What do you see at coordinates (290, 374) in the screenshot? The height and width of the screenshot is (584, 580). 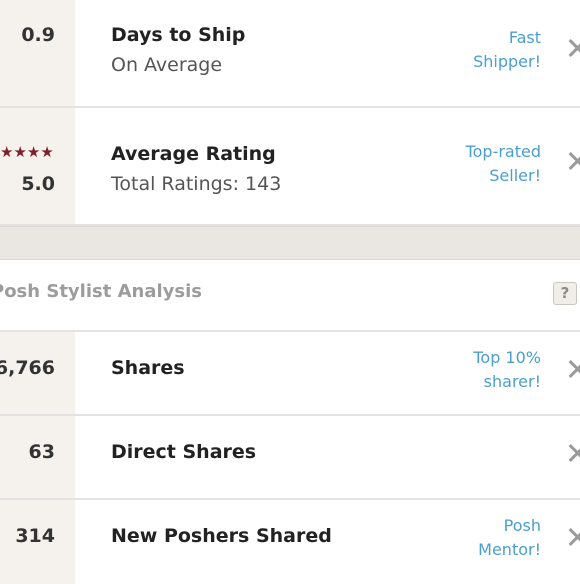 I see `shares-row: 6,766 Shares Top 10% sharer!` at bounding box center [290, 374].